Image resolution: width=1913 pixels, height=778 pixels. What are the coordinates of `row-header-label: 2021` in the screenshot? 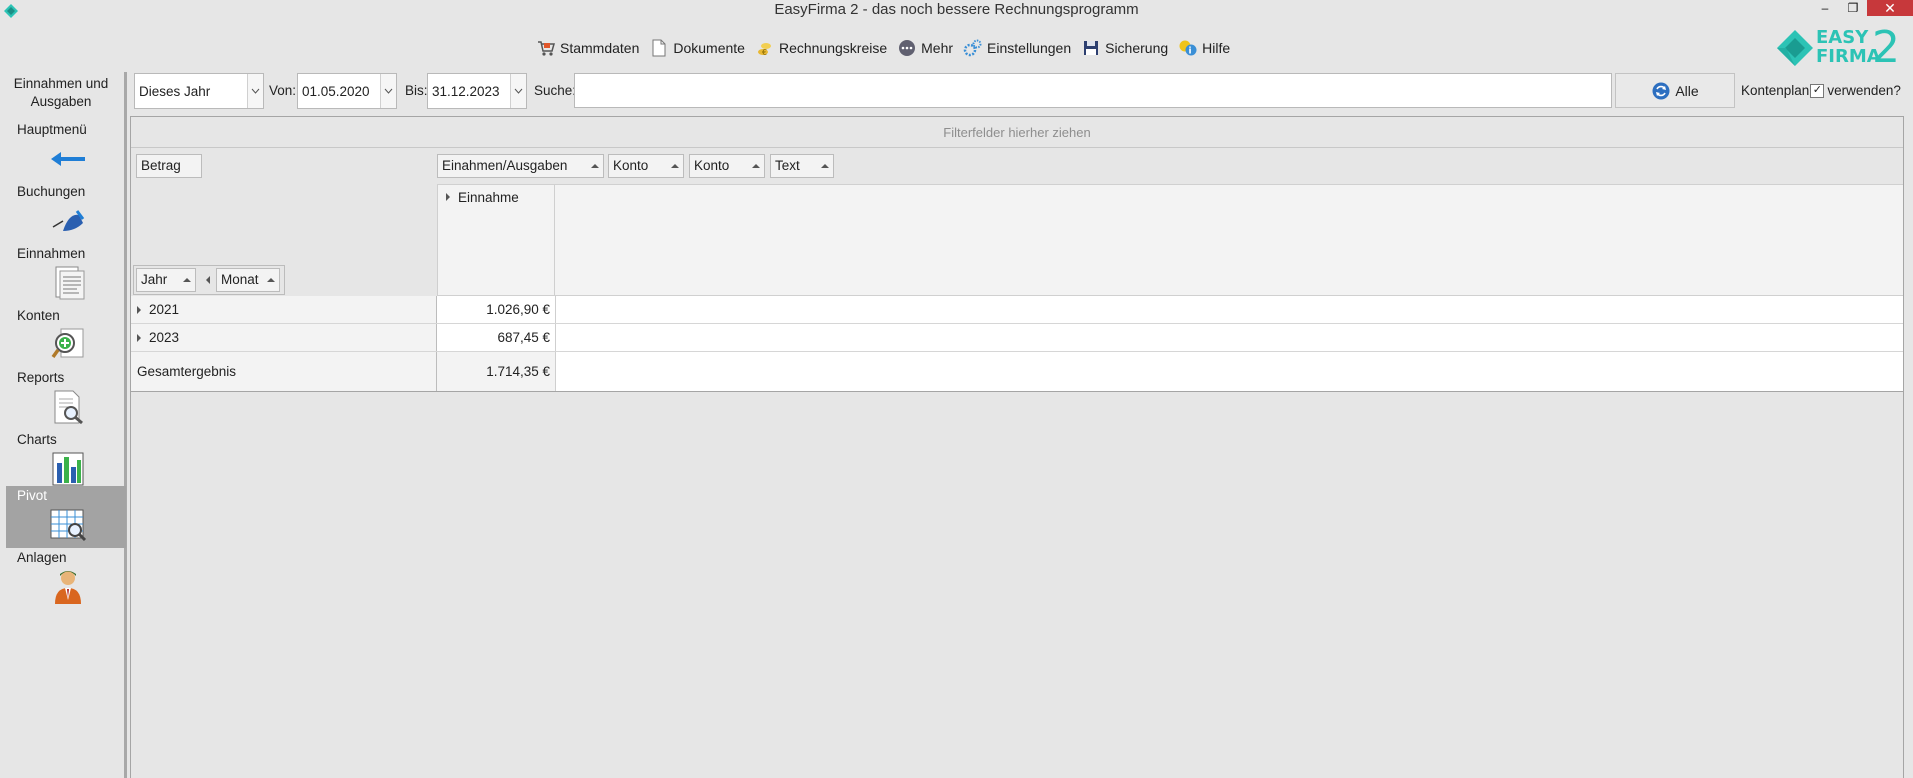 It's located at (164, 309).